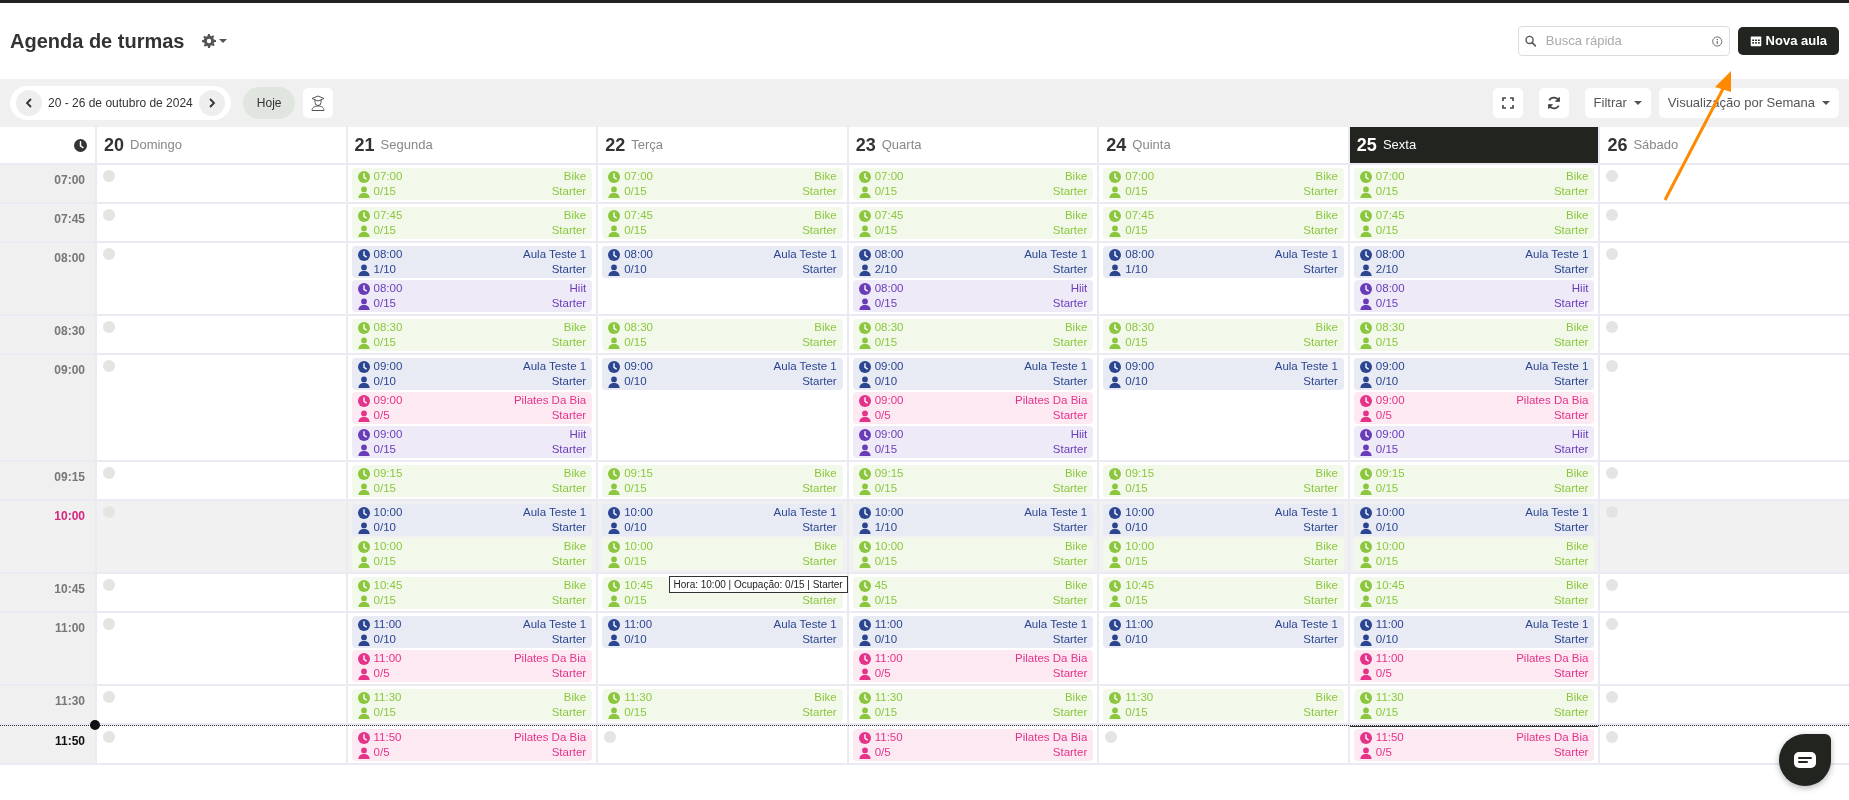  I want to click on day-header: 24 Quinta, so click(1223, 145).